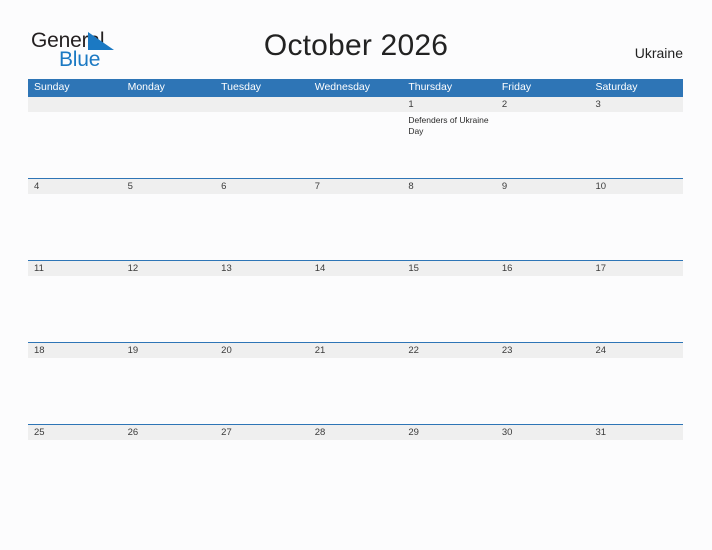 This screenshot has height=550, width=712. Describe the element at coordinates (543, 268) in the screenshot. I see `date-number: 16` at that location.